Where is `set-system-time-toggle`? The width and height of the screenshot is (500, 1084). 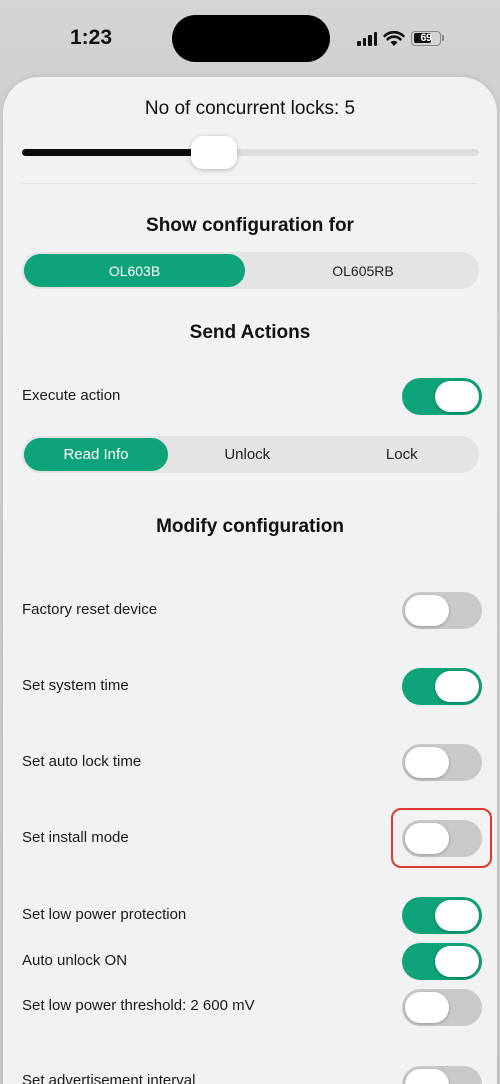 set-system-time-toggle is located at coordinates (442, 686).